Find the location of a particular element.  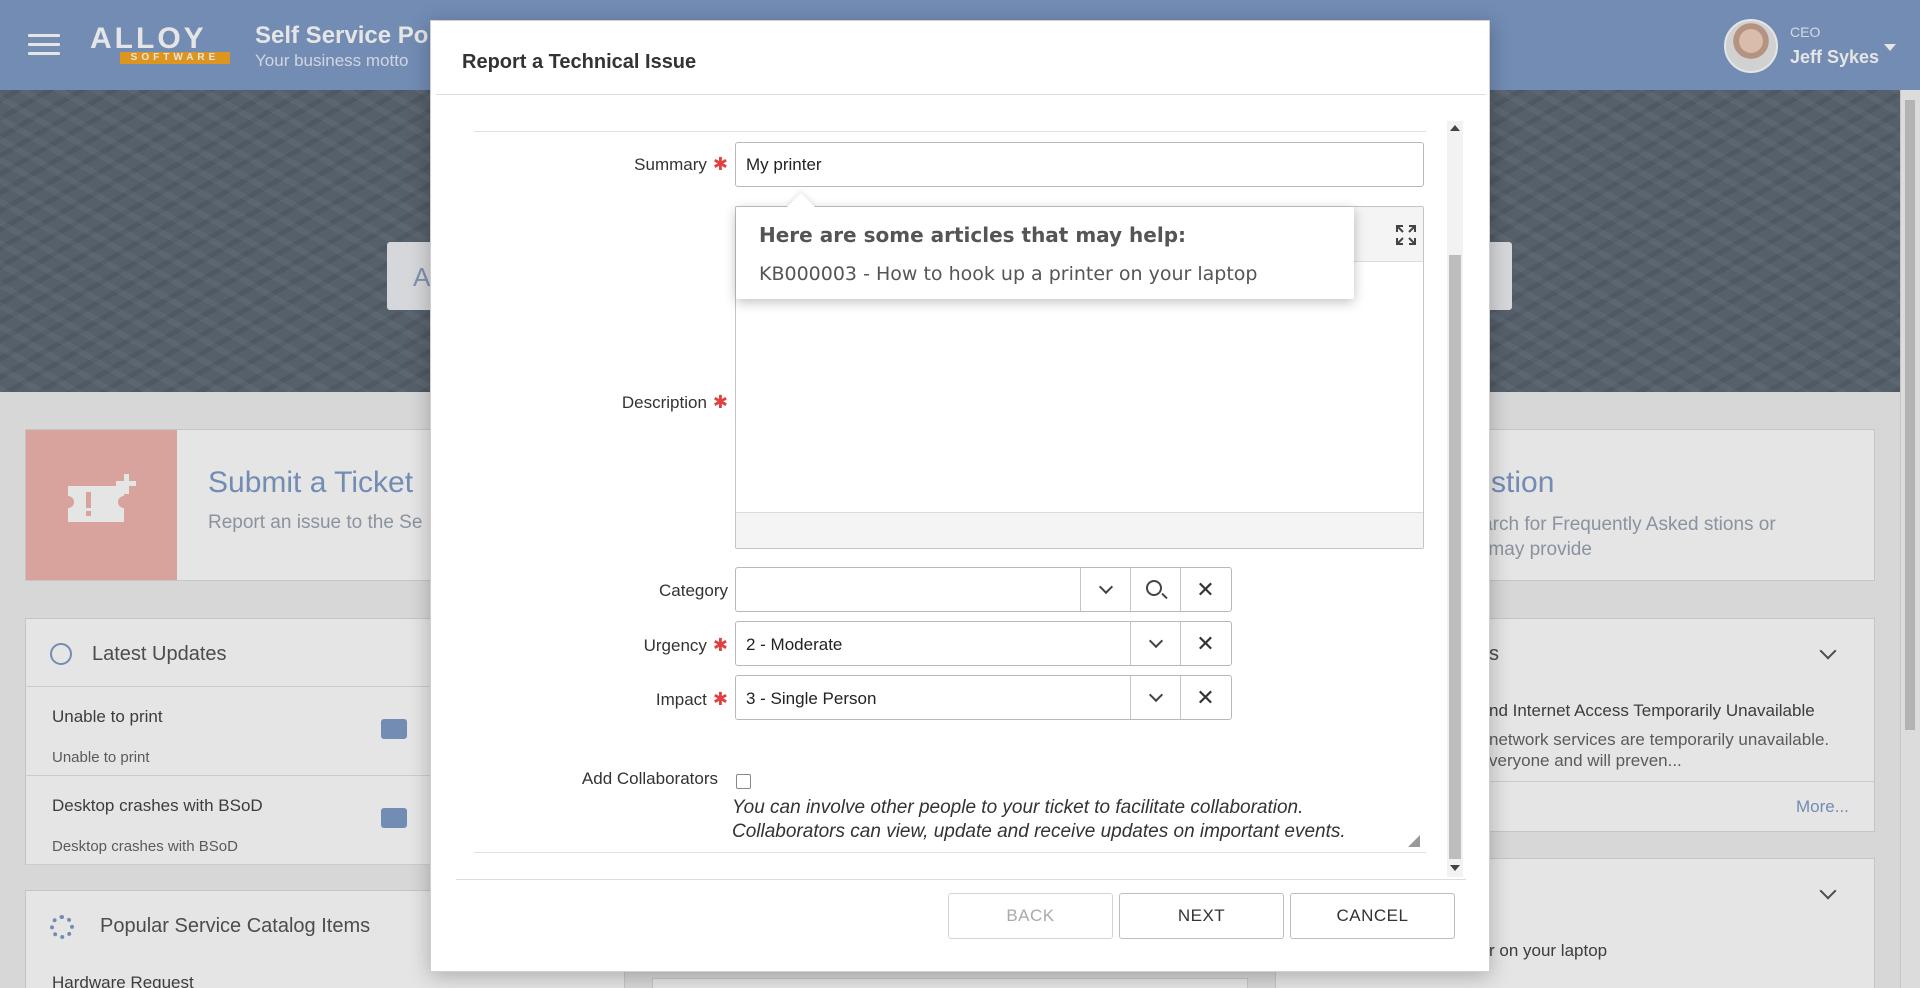

scroll-down-arrow-icon is located at coordinates (1455, 868).